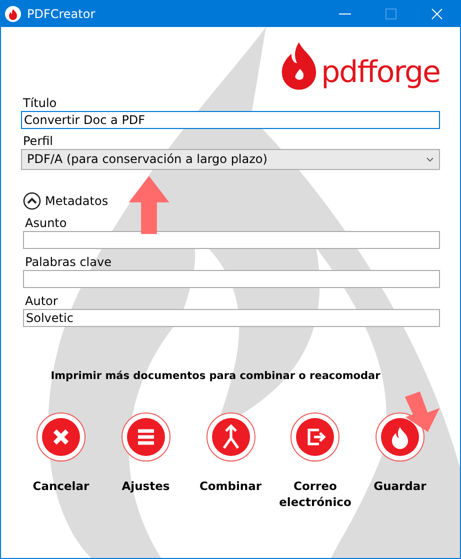  I want to click on hint-text: Imprimir más documentos para combinar o reacomodar, so click(216, 376).